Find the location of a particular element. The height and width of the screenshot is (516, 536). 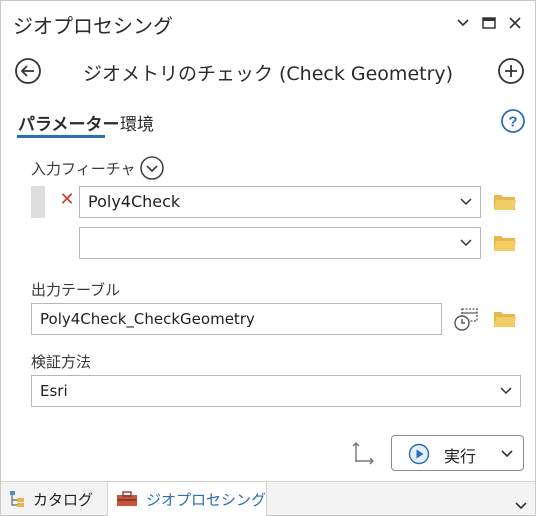

tool-header: ジオメトリのチェック (Check Geometry) is located at coordinates (268, 71).